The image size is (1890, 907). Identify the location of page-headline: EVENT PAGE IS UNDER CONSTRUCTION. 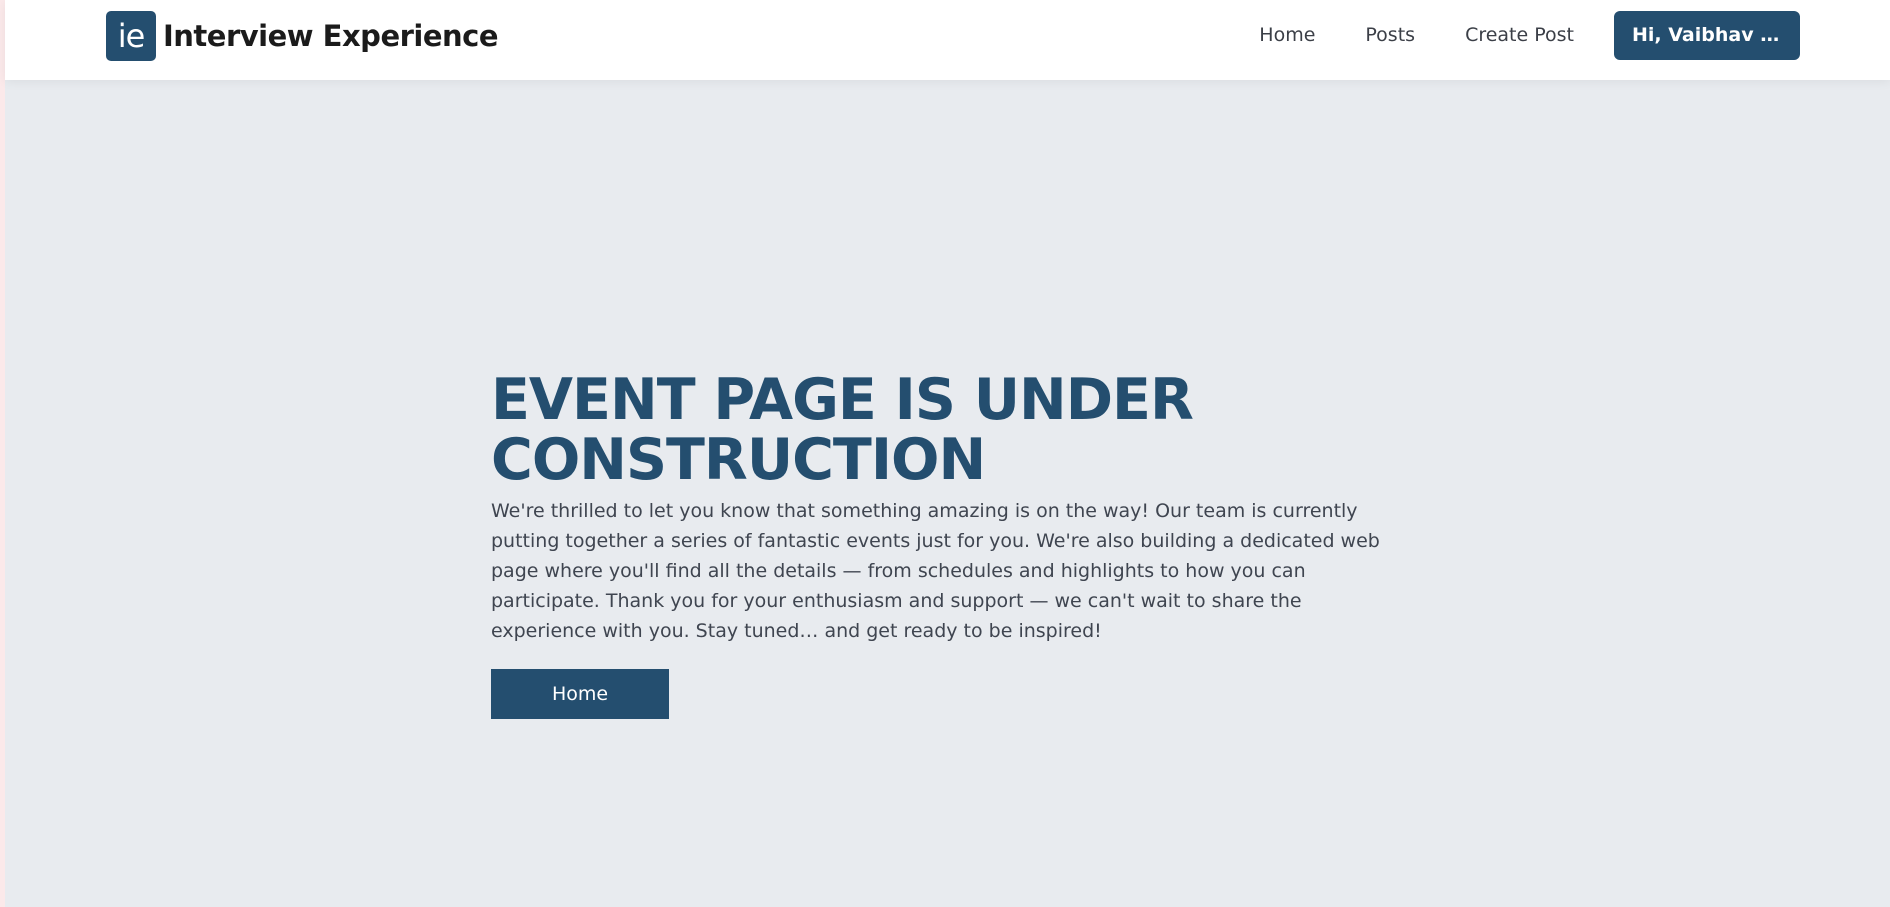
(842, 430).